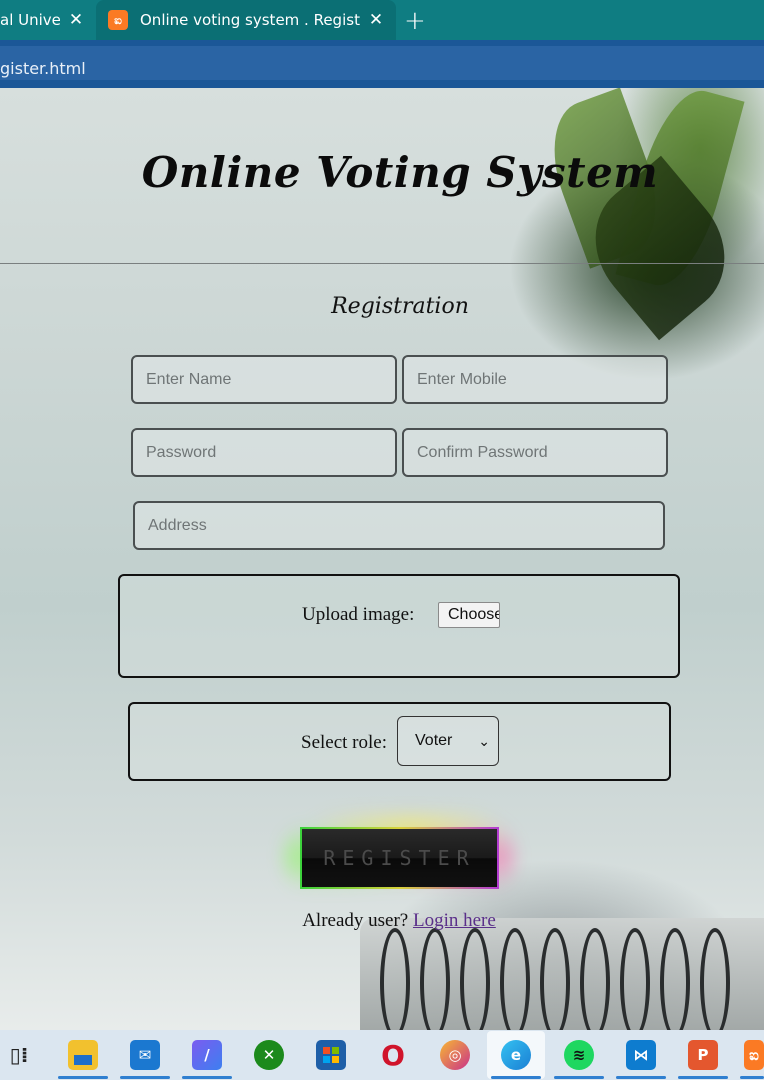 The height and width of the screenshot is (1080, 764). What do you see at coordinates (264, 452) in the screenshot?
I see `password-input` at bounding box center [264, 452].